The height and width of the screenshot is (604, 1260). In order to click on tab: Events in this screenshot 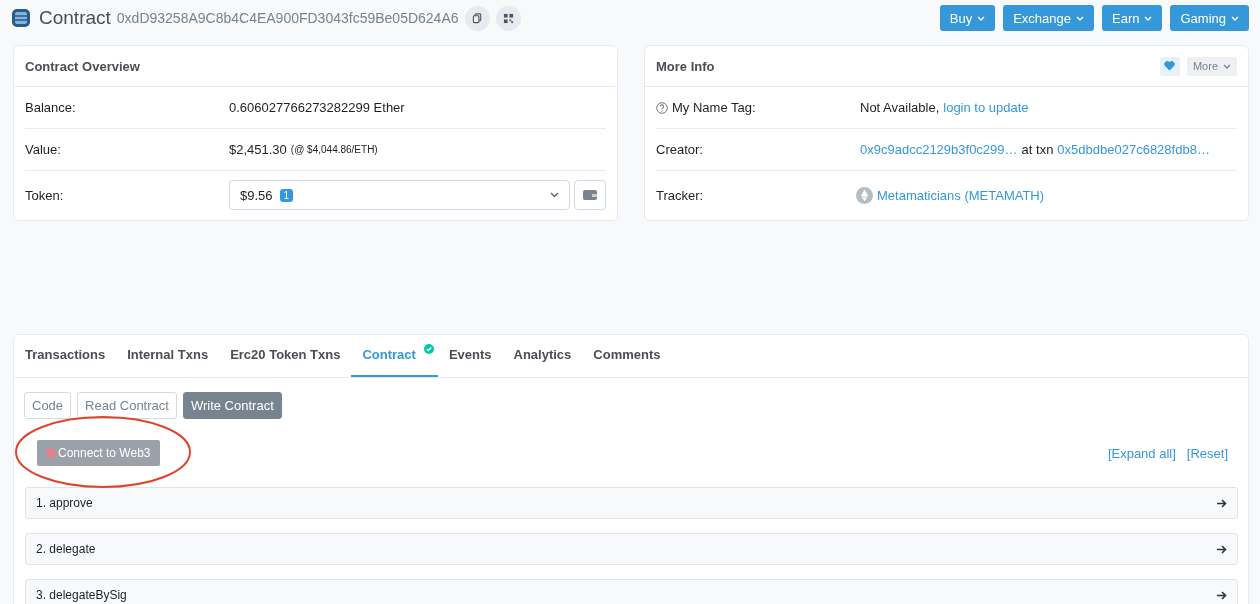, I will do `click(470, 356)`.